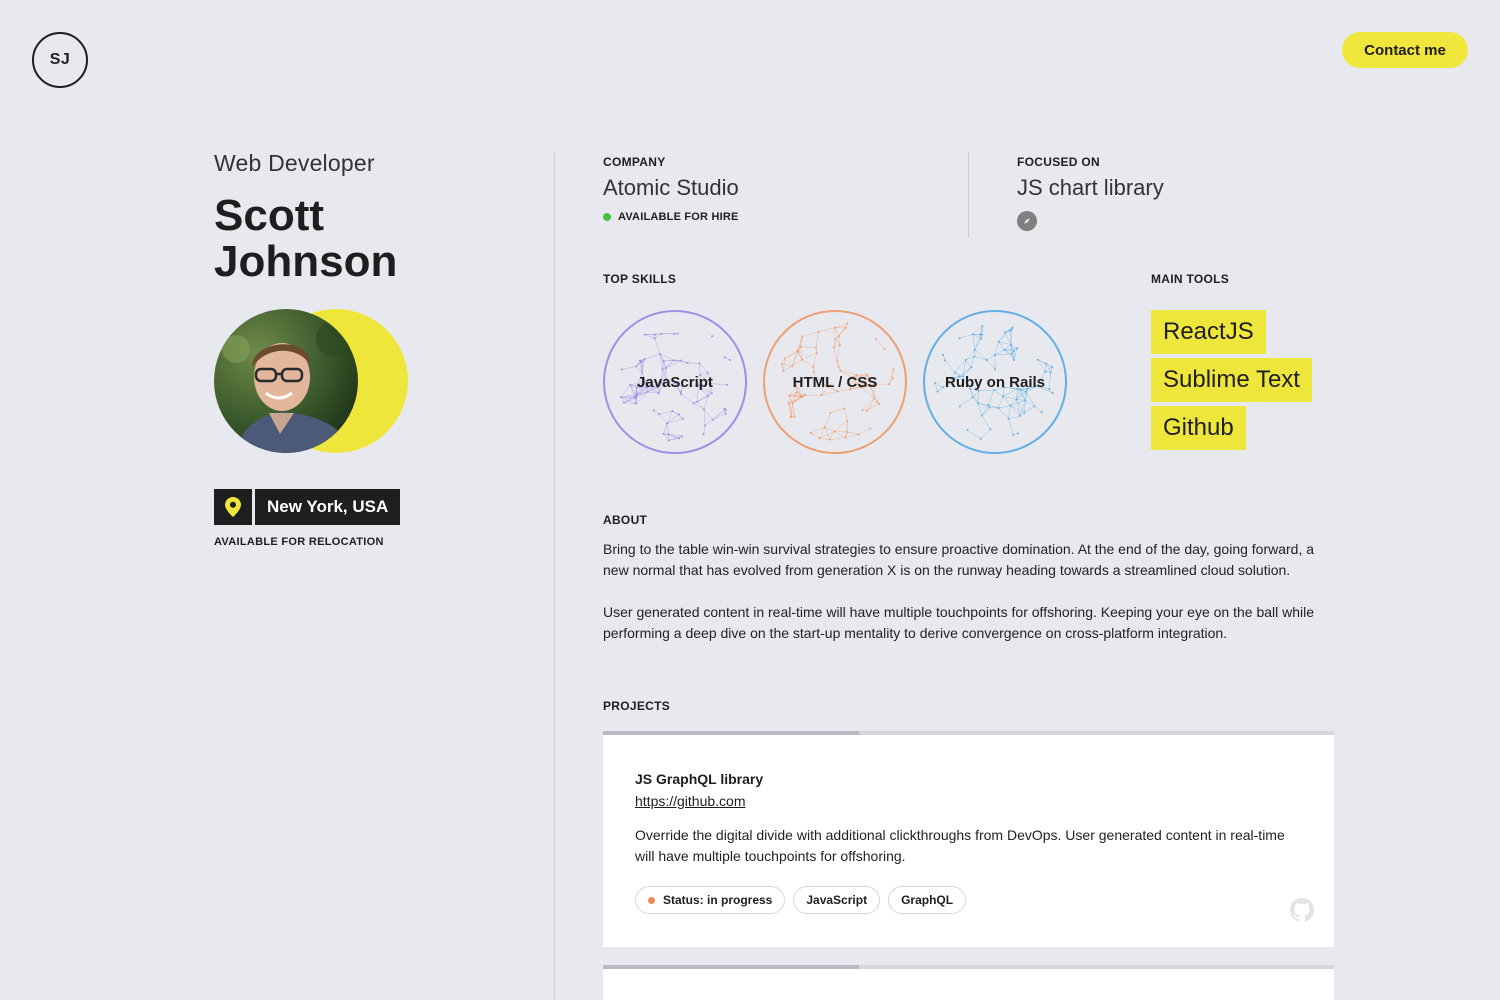 The height and width of the screenshot is (1000, 1500). What do you see at coordinates (634, 162) in the screenshot?
I see `company-label: COMPANY` at bounding box center [634, 162].